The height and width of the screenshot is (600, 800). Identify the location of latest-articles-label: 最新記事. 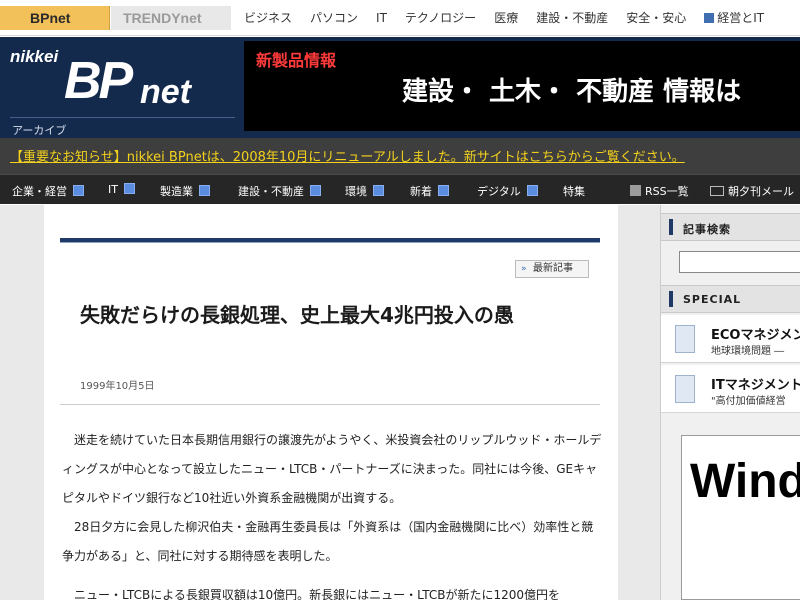
(553, 268).